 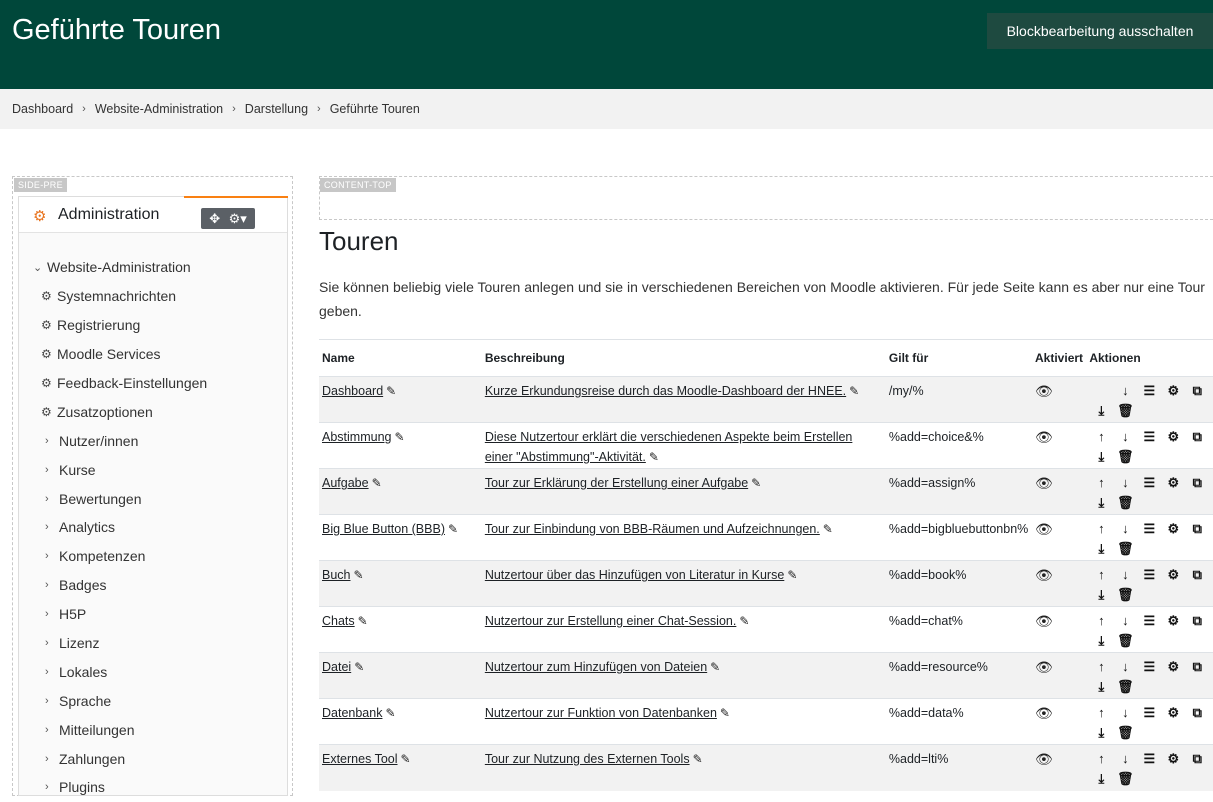 I want to click on tree-item: ⚙ Zusatzoptionen, so click(x=153, y=411).